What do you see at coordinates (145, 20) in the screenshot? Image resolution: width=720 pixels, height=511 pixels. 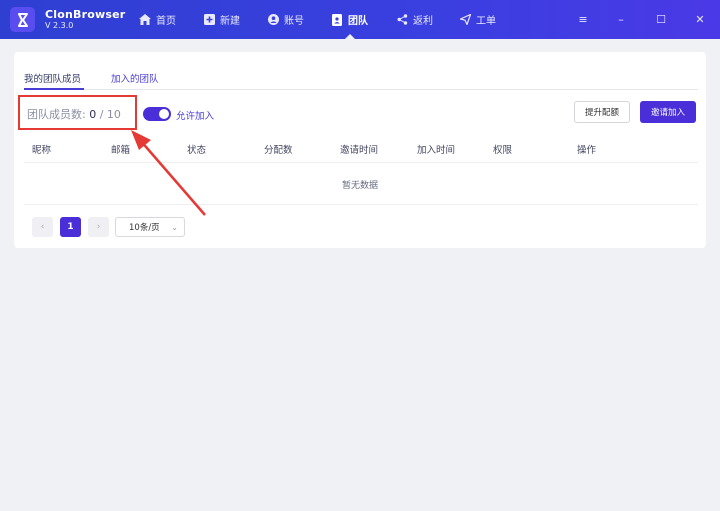 I see `home-icon` at bounding box center [145, 20].